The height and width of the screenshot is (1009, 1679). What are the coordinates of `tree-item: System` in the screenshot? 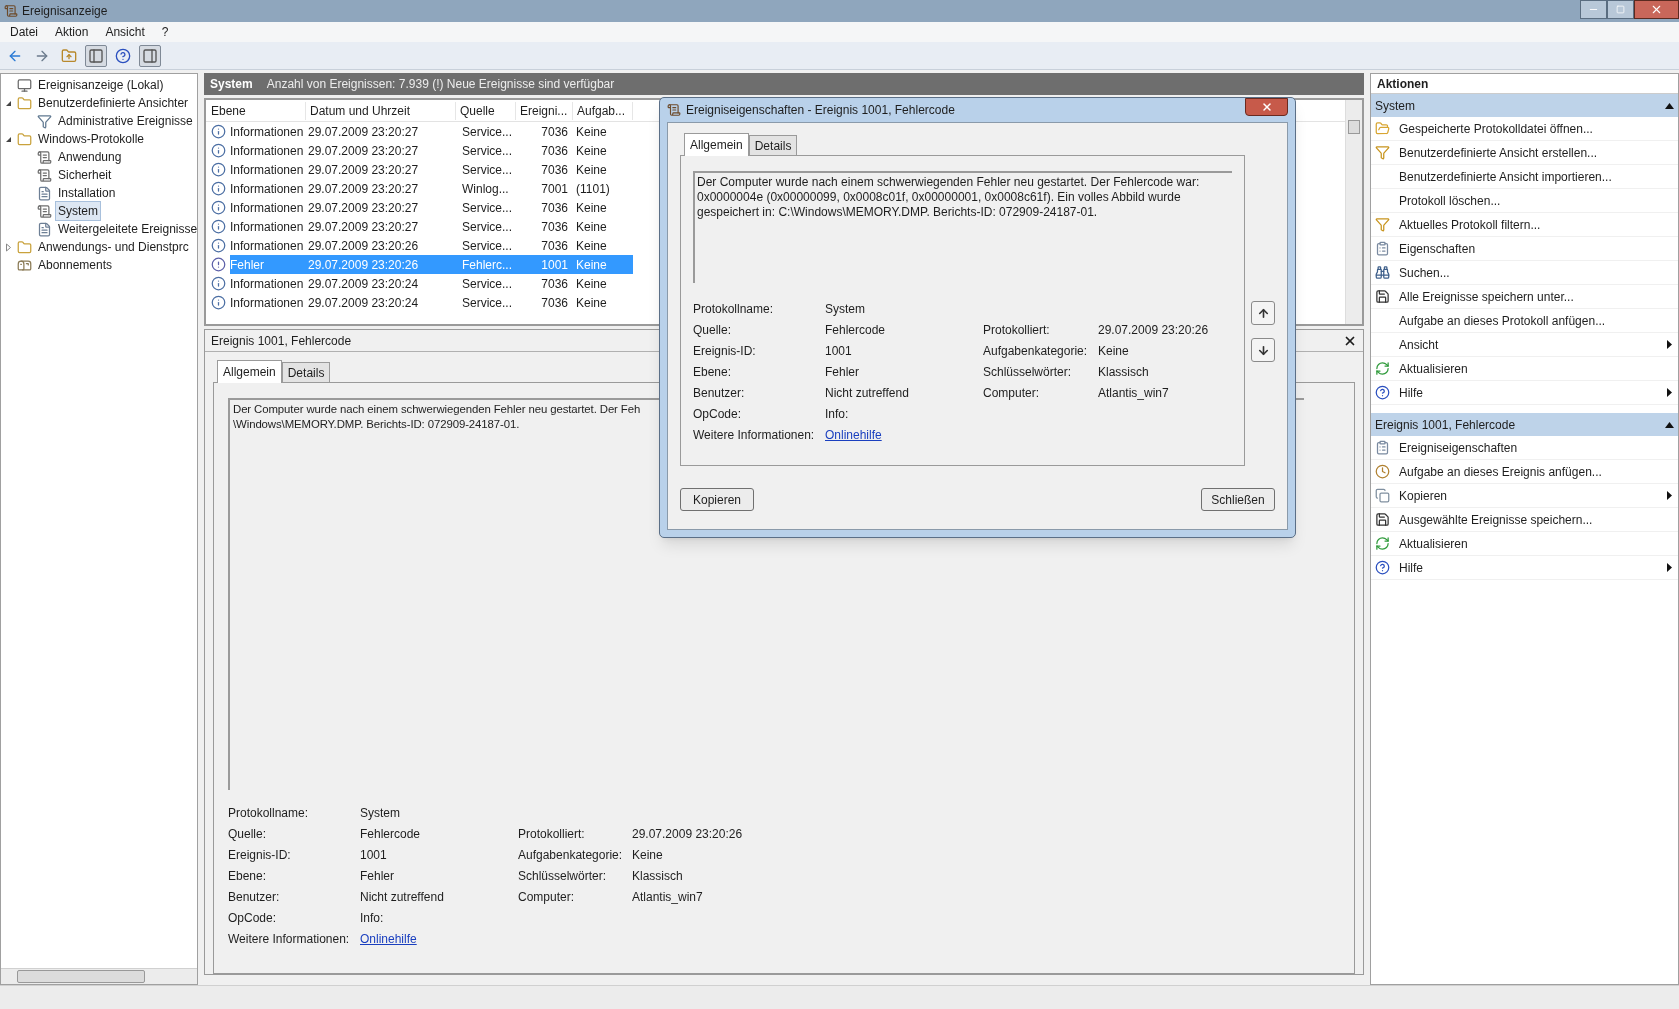 It's located at (78, 211).